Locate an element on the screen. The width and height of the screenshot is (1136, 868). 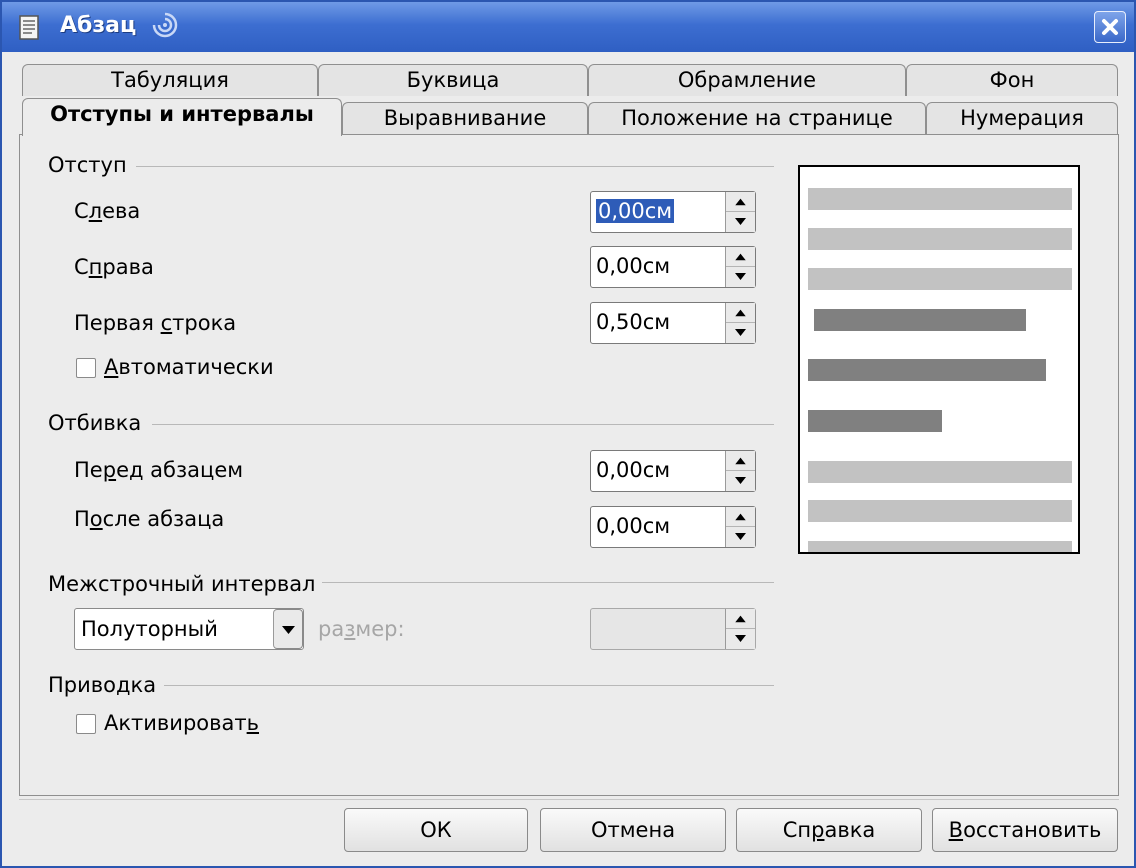
close-icon is located at coordinates (1110, 27).